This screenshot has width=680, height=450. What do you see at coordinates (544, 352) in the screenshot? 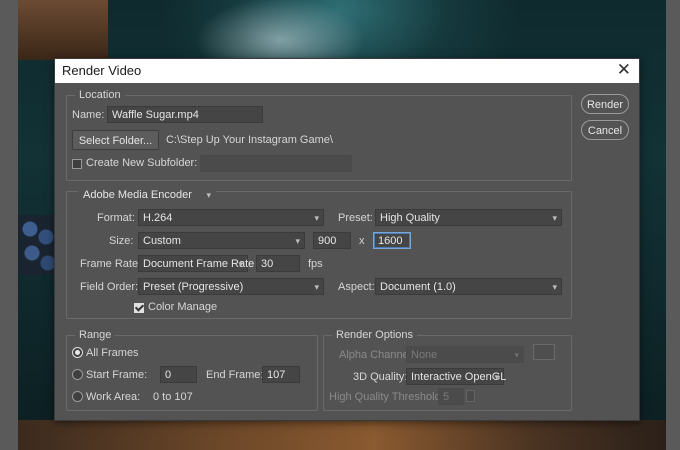
I see `alpha-color-swatch` at bounding box center [544, 352].